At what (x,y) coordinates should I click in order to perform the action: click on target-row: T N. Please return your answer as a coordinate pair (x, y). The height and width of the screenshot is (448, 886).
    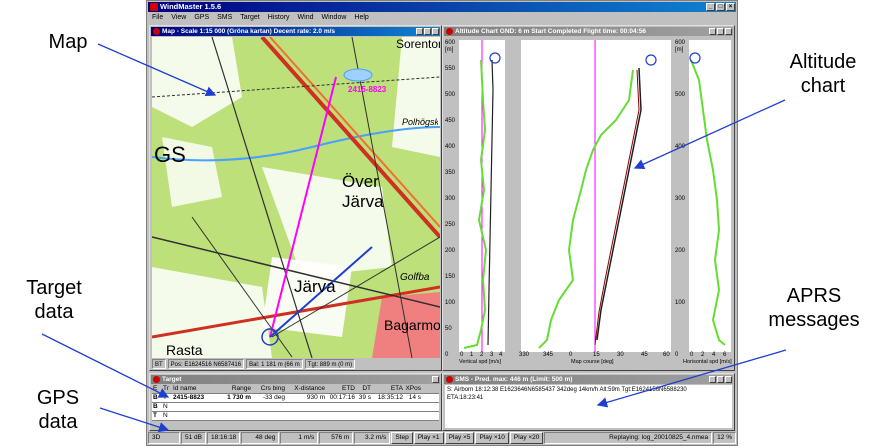
    Looking at the image, I should click on (295, 416).